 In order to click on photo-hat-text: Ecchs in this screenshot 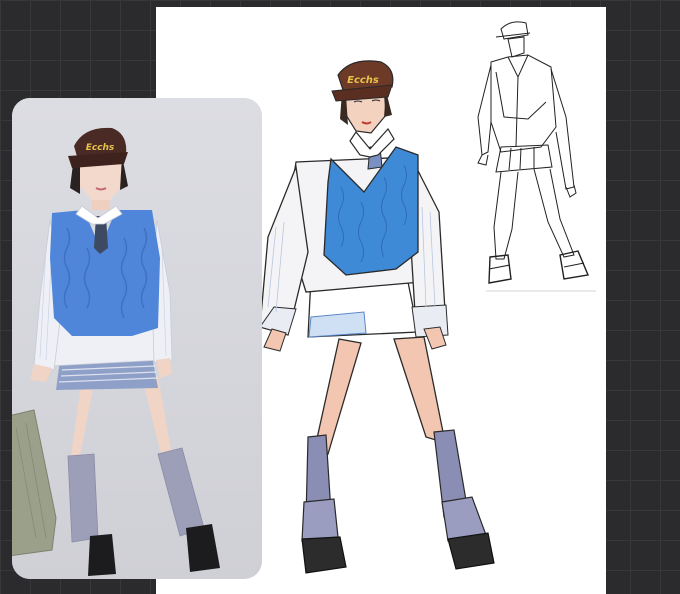, I will do `click(100, 148)`.